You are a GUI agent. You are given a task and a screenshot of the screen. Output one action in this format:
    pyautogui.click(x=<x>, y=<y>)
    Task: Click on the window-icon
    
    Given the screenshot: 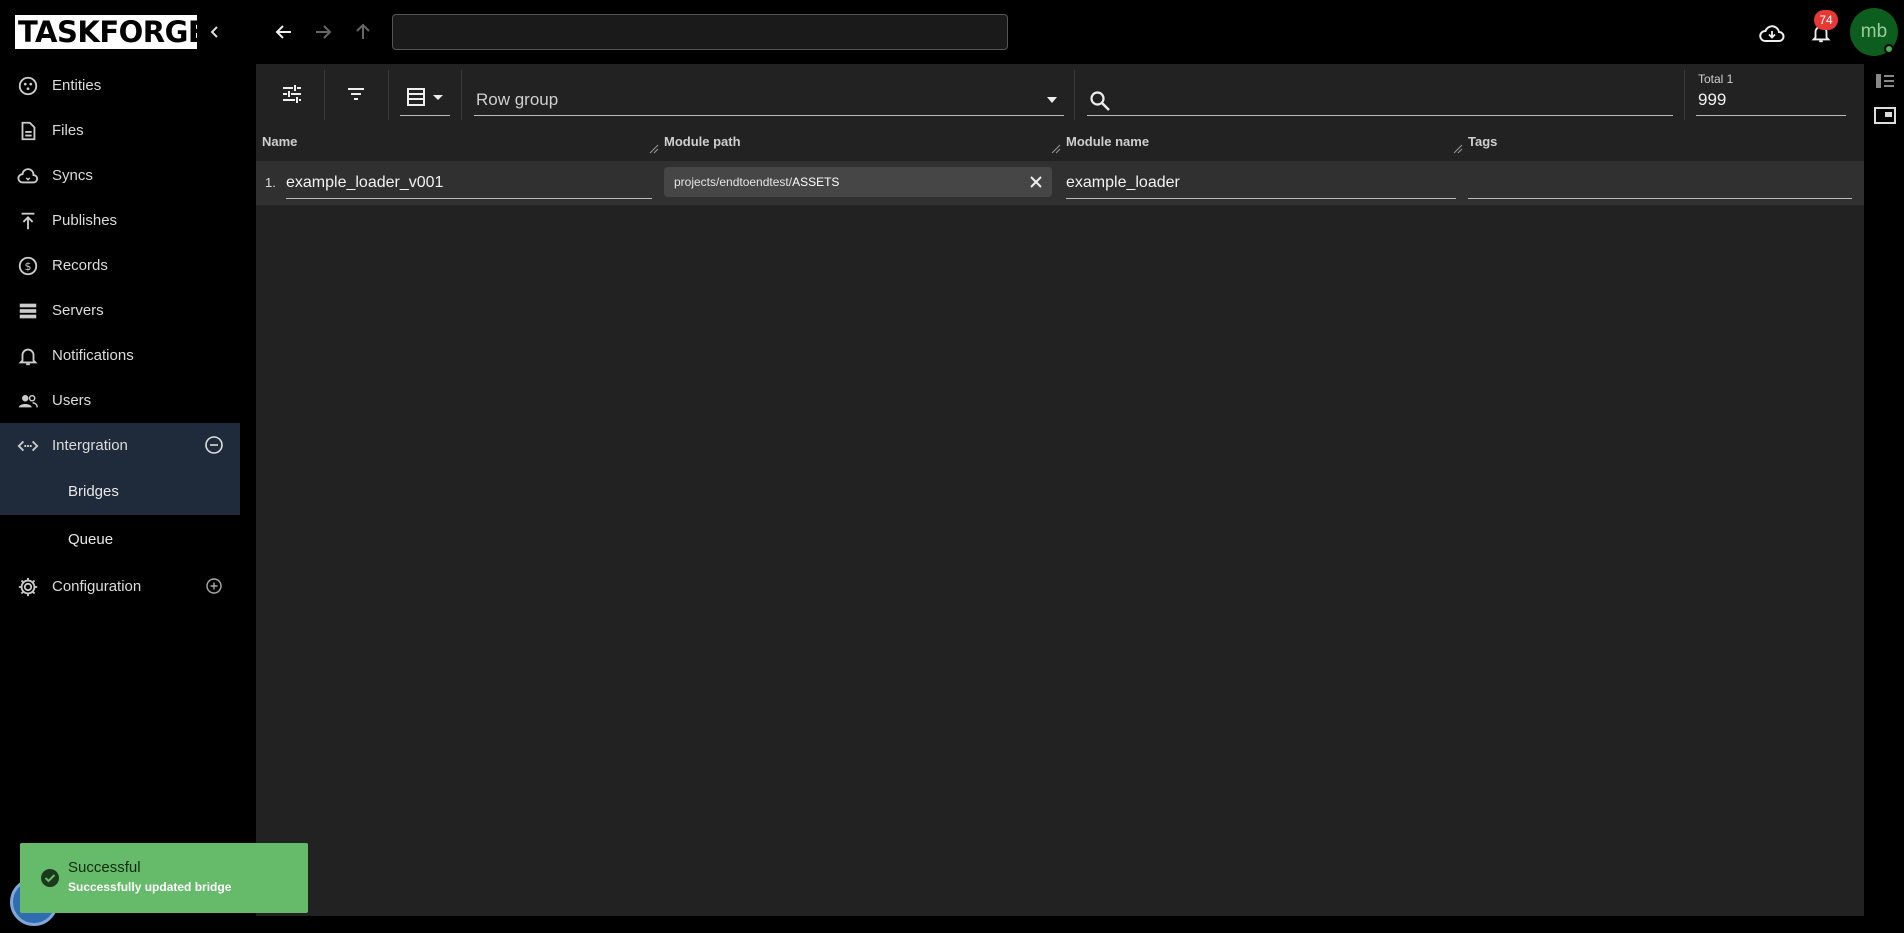 What is the action you would take?
    pyautogui.click(x=1885, y=115)
    